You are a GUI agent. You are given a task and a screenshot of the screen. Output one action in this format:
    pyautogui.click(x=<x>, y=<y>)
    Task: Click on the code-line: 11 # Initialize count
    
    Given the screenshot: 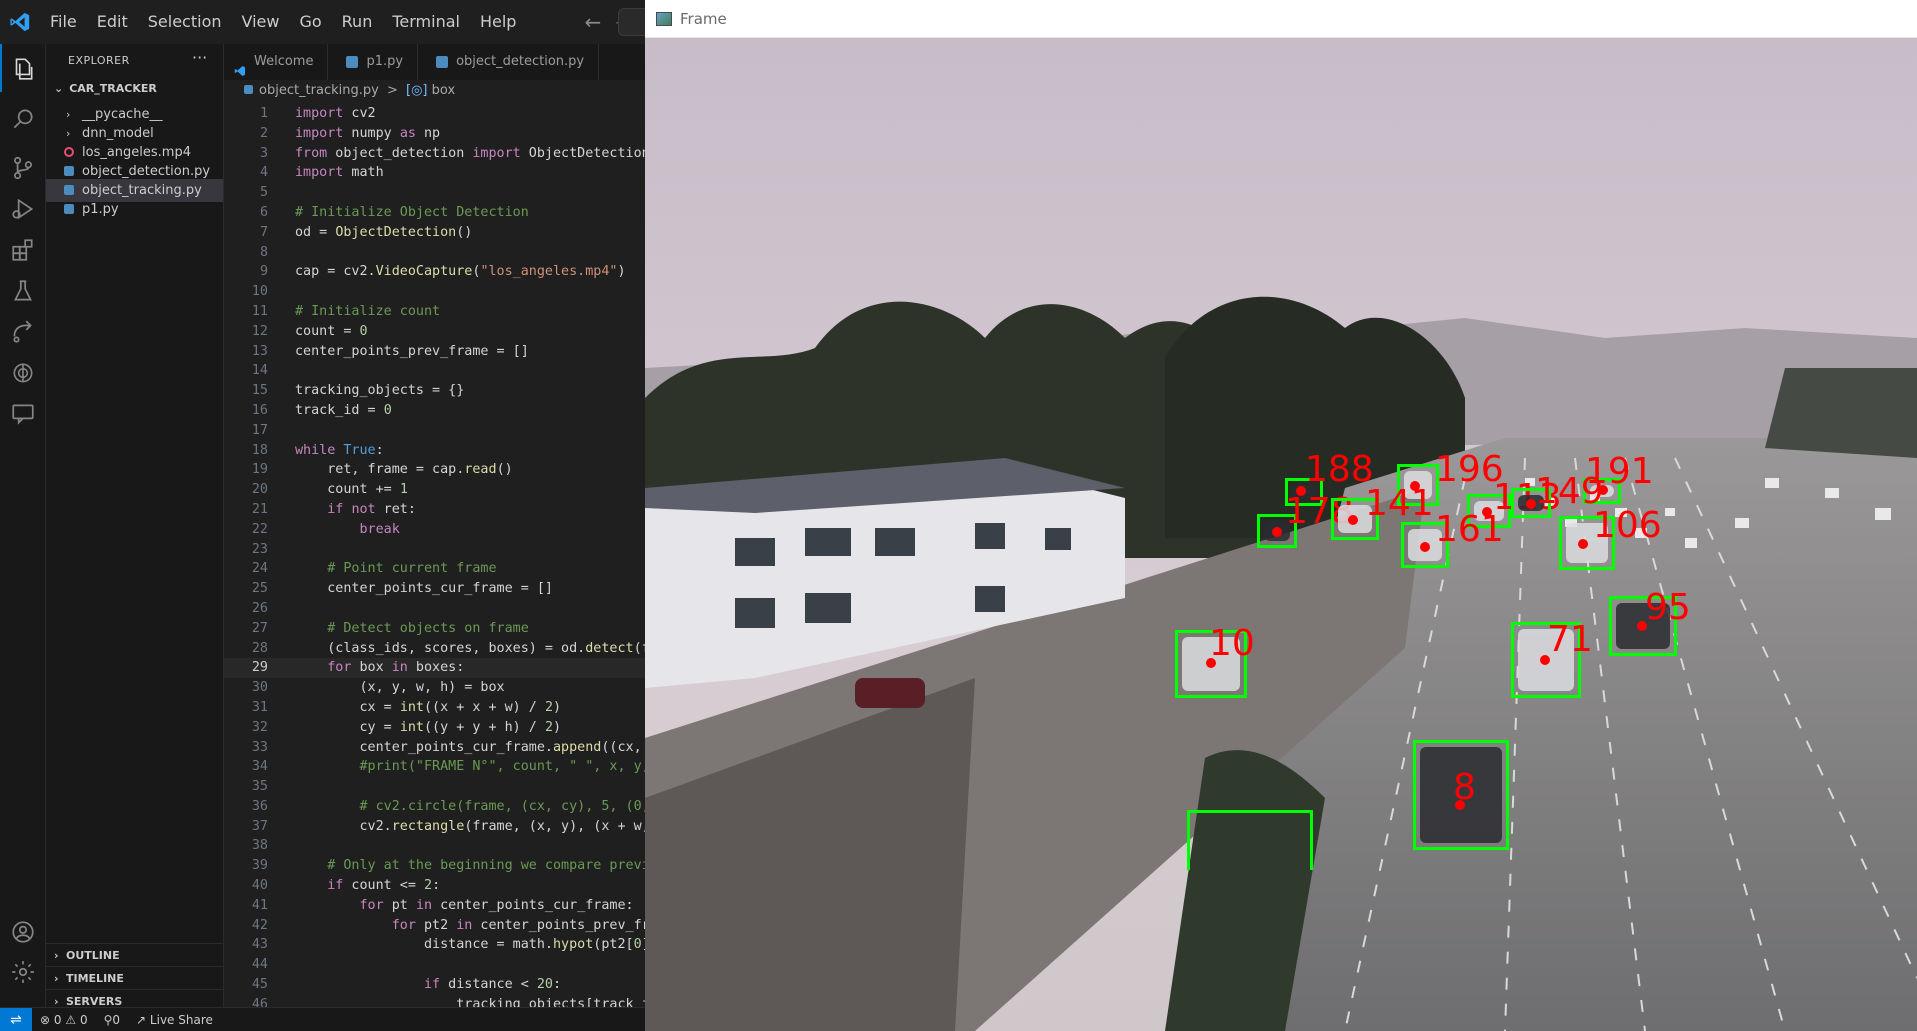 What is the action you would take?
    pyautogui.click(x=434, y=312)
    